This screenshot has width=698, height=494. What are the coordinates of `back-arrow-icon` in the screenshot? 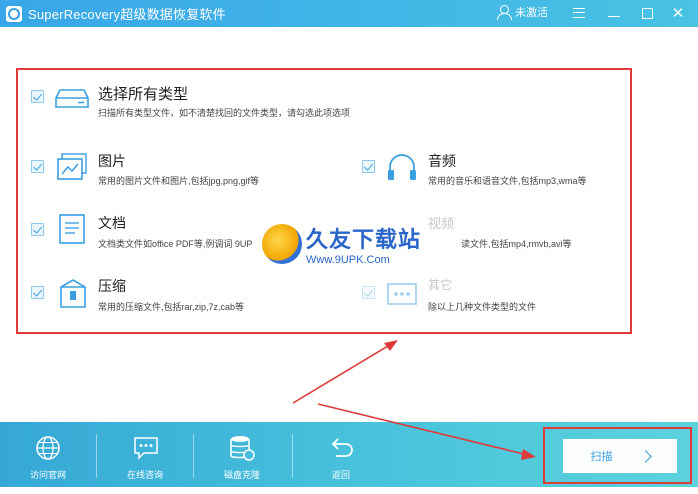 It's located at (341, 448).